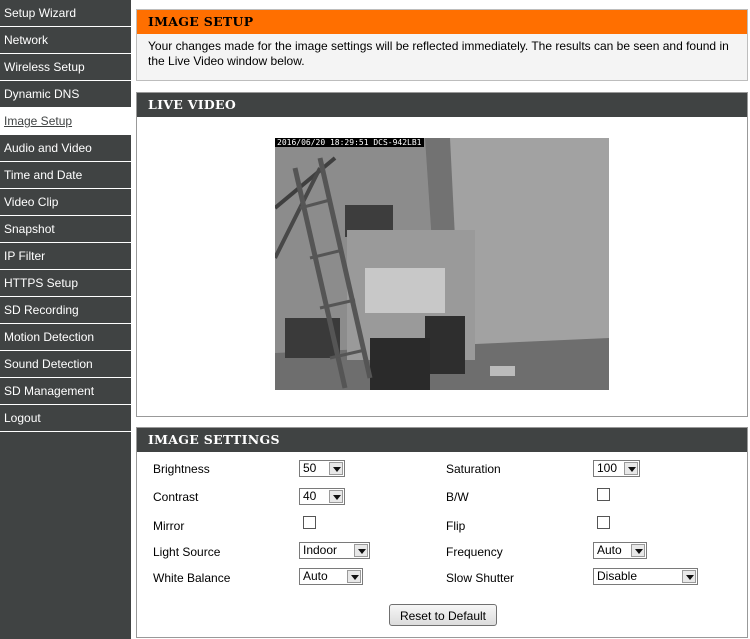  Describe the element at coordinates (65, 229) in the screenshot. I see `sidebar-item-snapshot: Snapshot` at that location.